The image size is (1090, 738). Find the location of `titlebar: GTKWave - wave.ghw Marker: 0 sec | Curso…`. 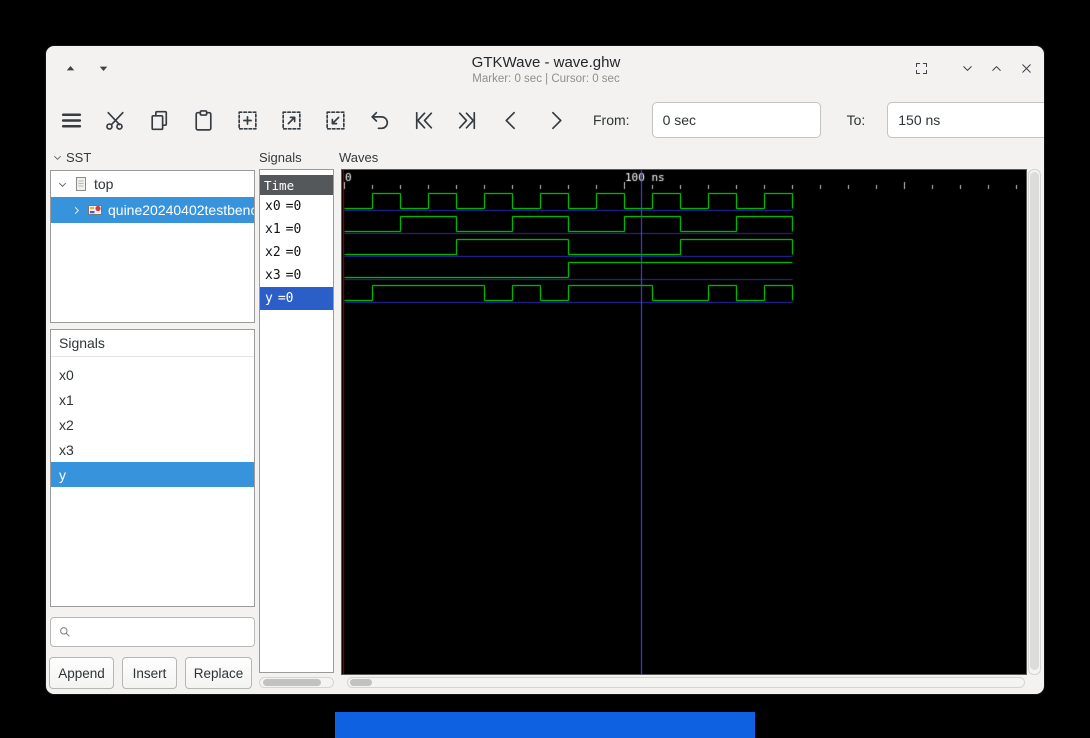

titlebar: GTKWave - wave.ghw Marker: 0 sec | Curso… is located at coordinates (545, 68).